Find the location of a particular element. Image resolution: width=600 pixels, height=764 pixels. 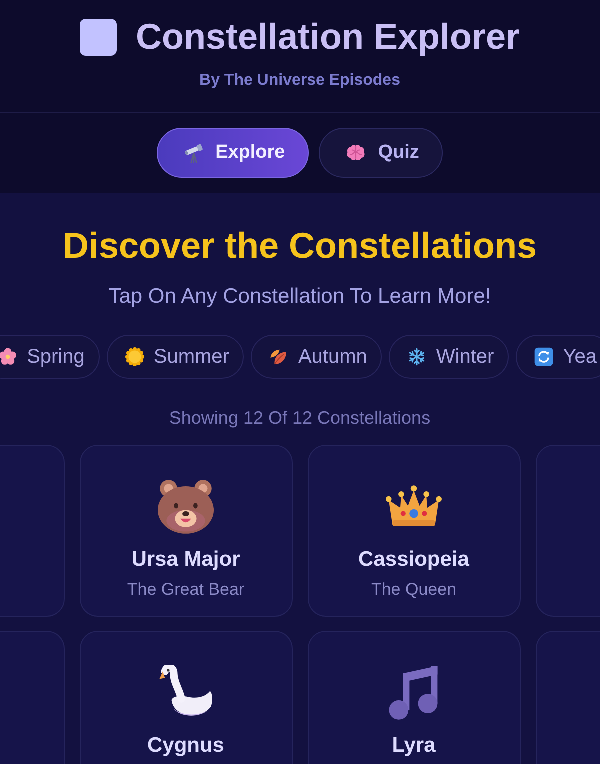

constellation-name: Cassiopeia is located at coordinates (414, 560).